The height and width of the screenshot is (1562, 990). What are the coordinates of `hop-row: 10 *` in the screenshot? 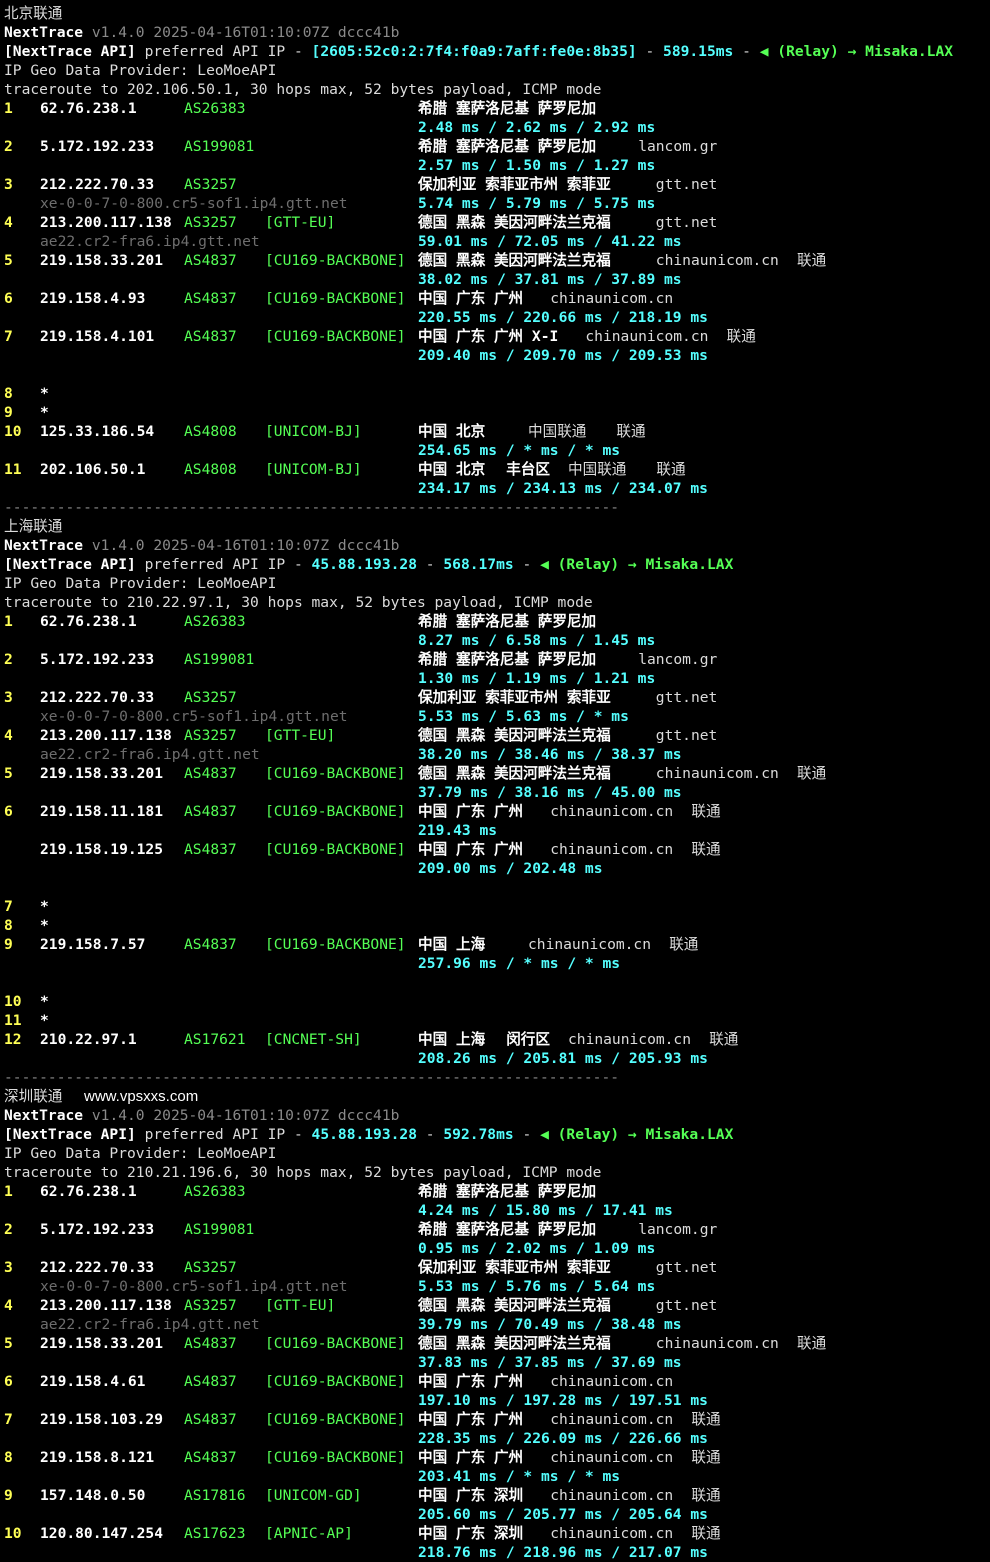 It's located at (497, 1001).